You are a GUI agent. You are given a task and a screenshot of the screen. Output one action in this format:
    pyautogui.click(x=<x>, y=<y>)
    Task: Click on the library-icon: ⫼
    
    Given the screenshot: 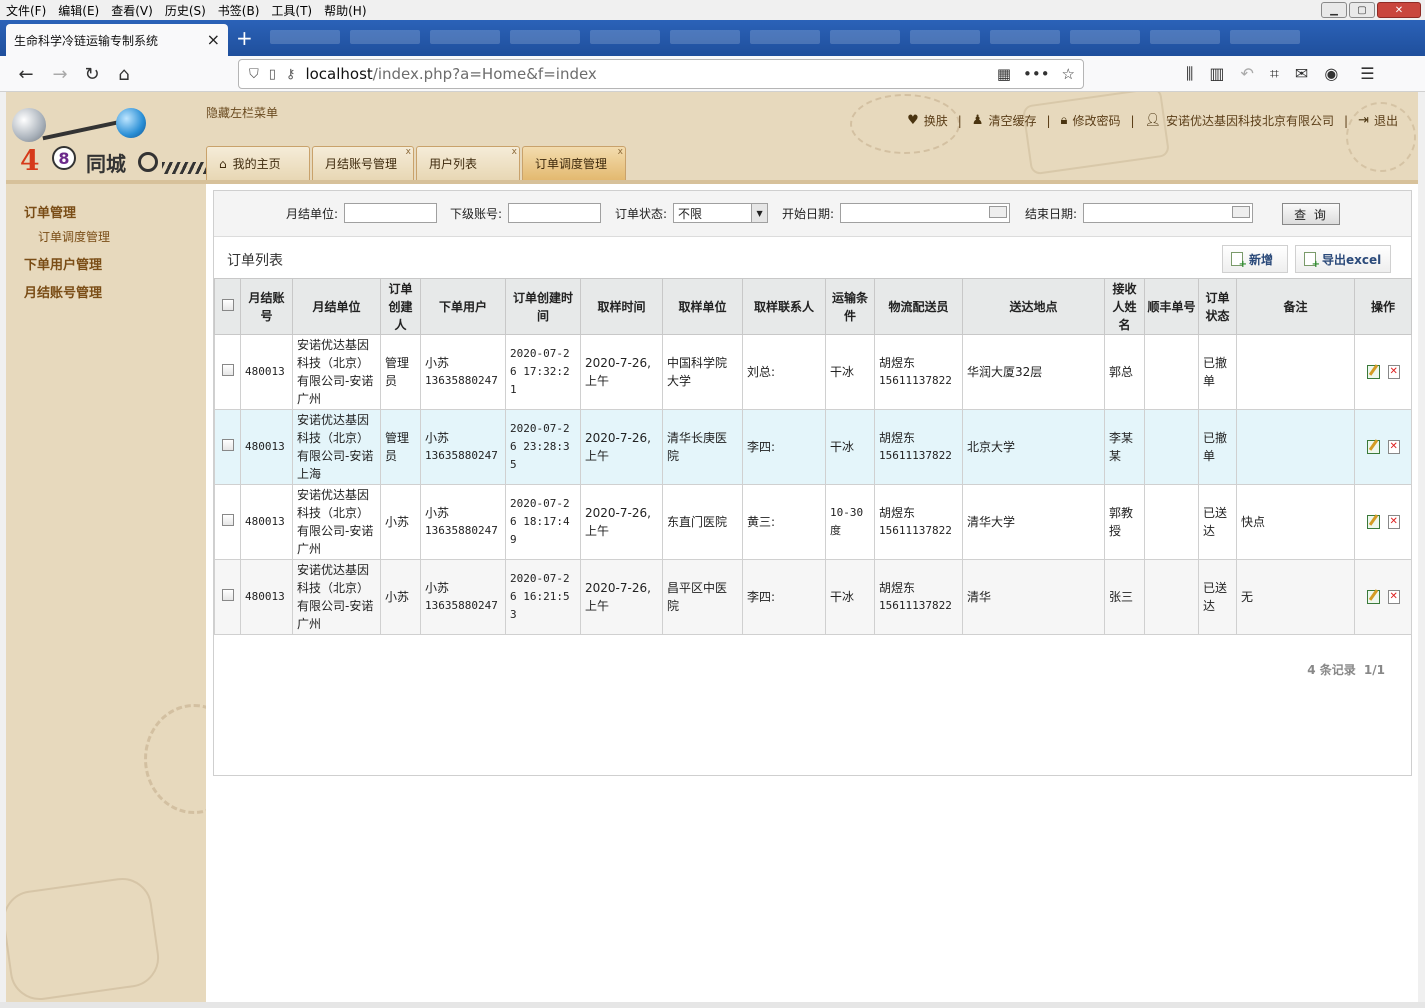 What is the action you would take?
    pyautogui.click(x=1189, y=74)
    